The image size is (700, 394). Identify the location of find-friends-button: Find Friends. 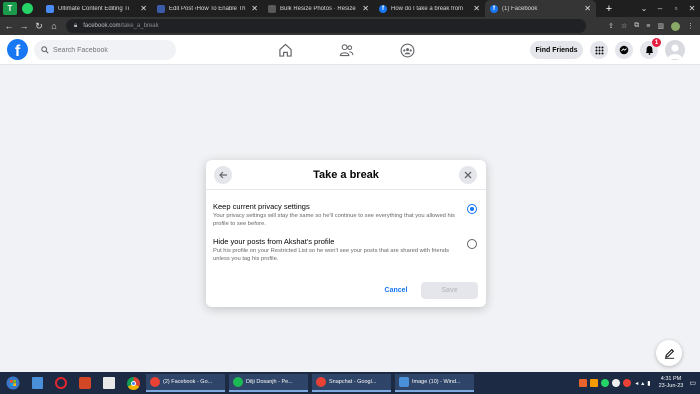
(556, 50).